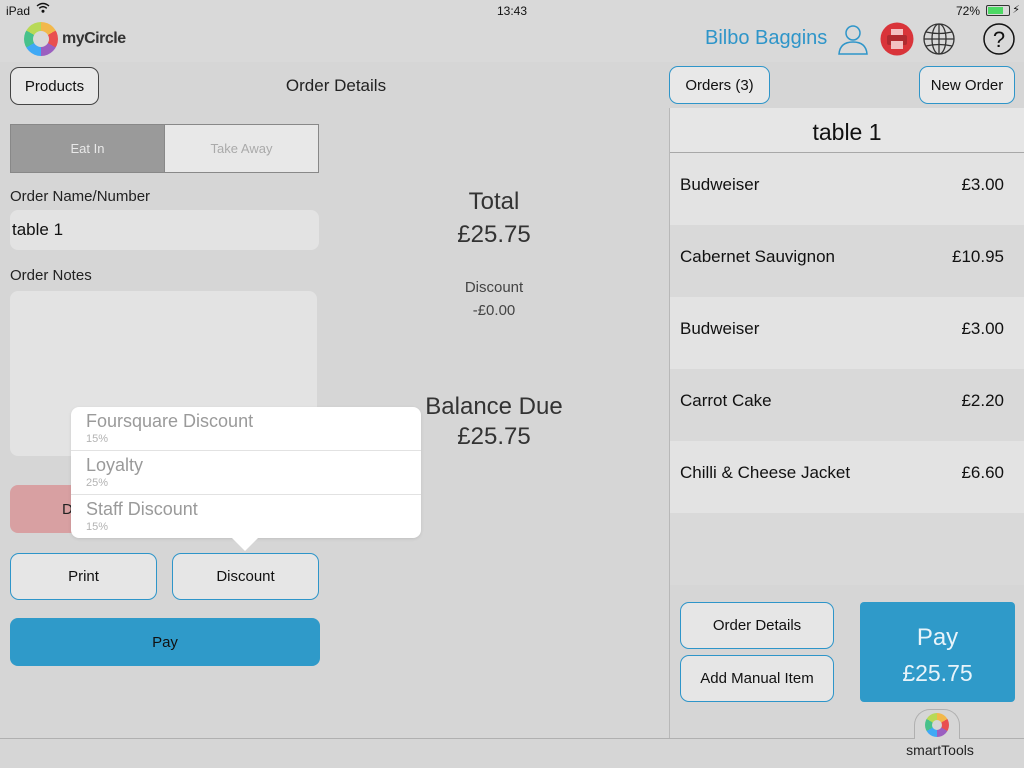 This screenshot has width=1024, height=768. What do you see at coordinates (115, 465) in the screenshot?
I see `discount-option-name: Loyalty` at bounding box center [115, 465].